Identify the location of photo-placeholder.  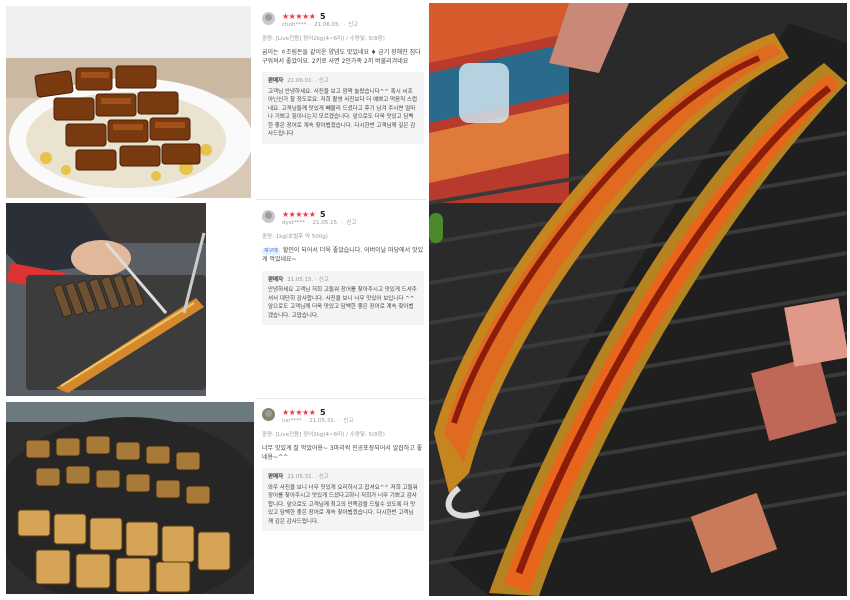
(128, 32).